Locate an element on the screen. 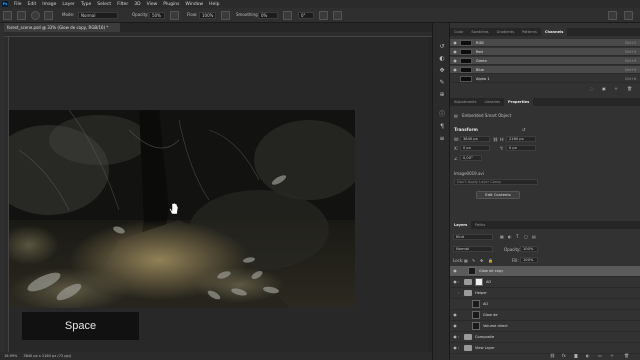  y-field: 0 px is located at coordinates (521, 148).